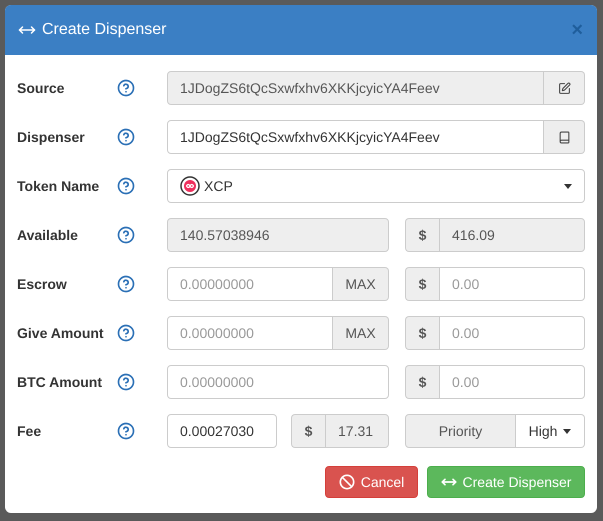 This screenshot has height=521, width=603. What do you see at coordinates (58, 186) in the screenshot?
I see `field-label: Token Name` at bounding box center [58, 186].